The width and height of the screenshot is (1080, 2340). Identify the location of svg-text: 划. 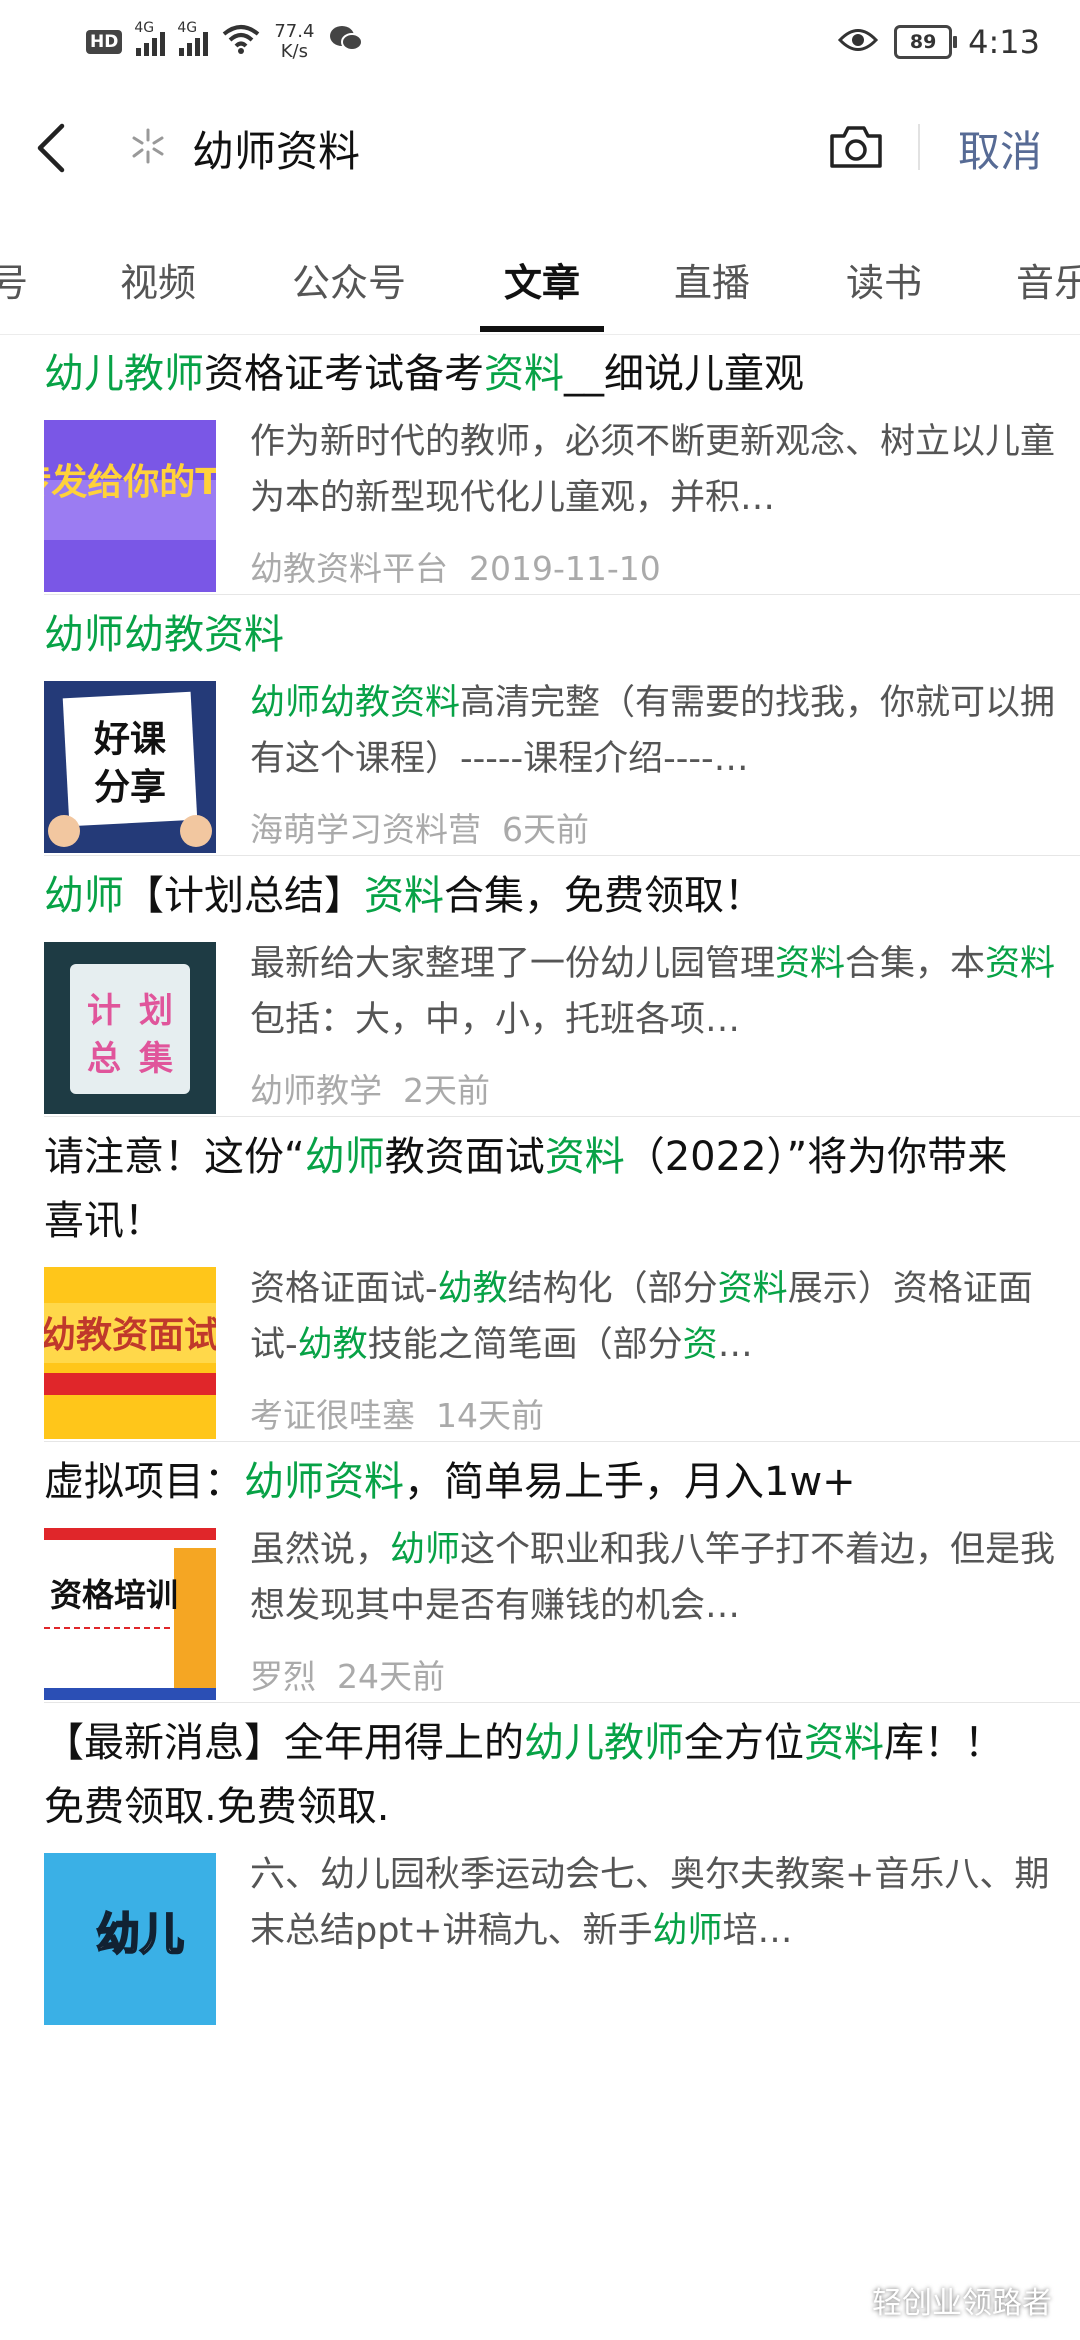
(156, 1011).